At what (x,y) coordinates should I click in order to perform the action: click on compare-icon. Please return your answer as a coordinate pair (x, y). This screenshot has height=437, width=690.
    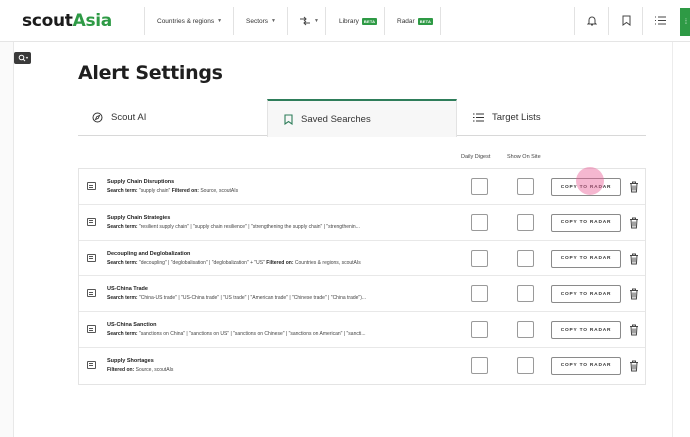
    Looking at the image, I should click on (305, 21).